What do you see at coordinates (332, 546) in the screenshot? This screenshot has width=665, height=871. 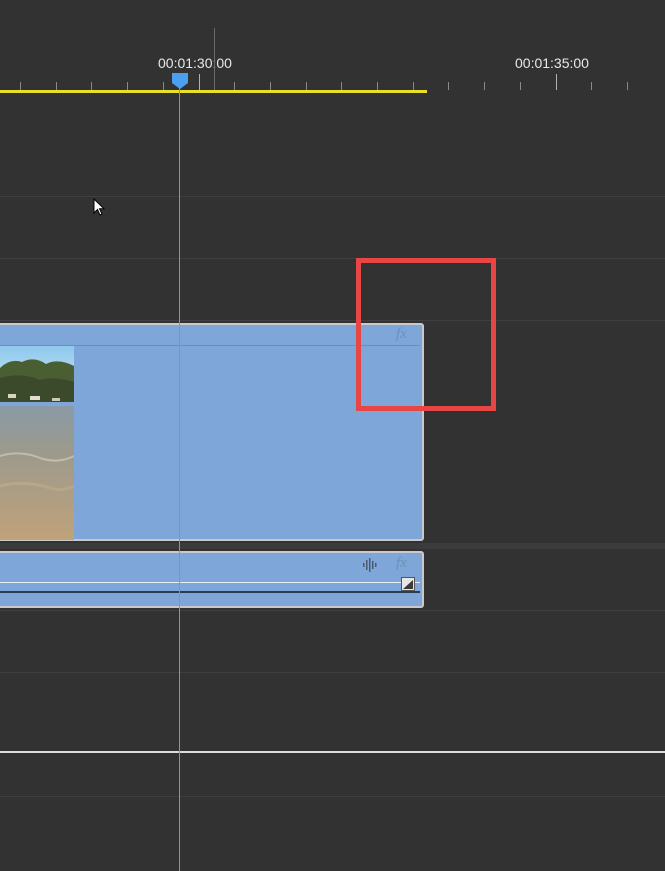 I see `video-audio-divider` at bounding box center [332, 546].